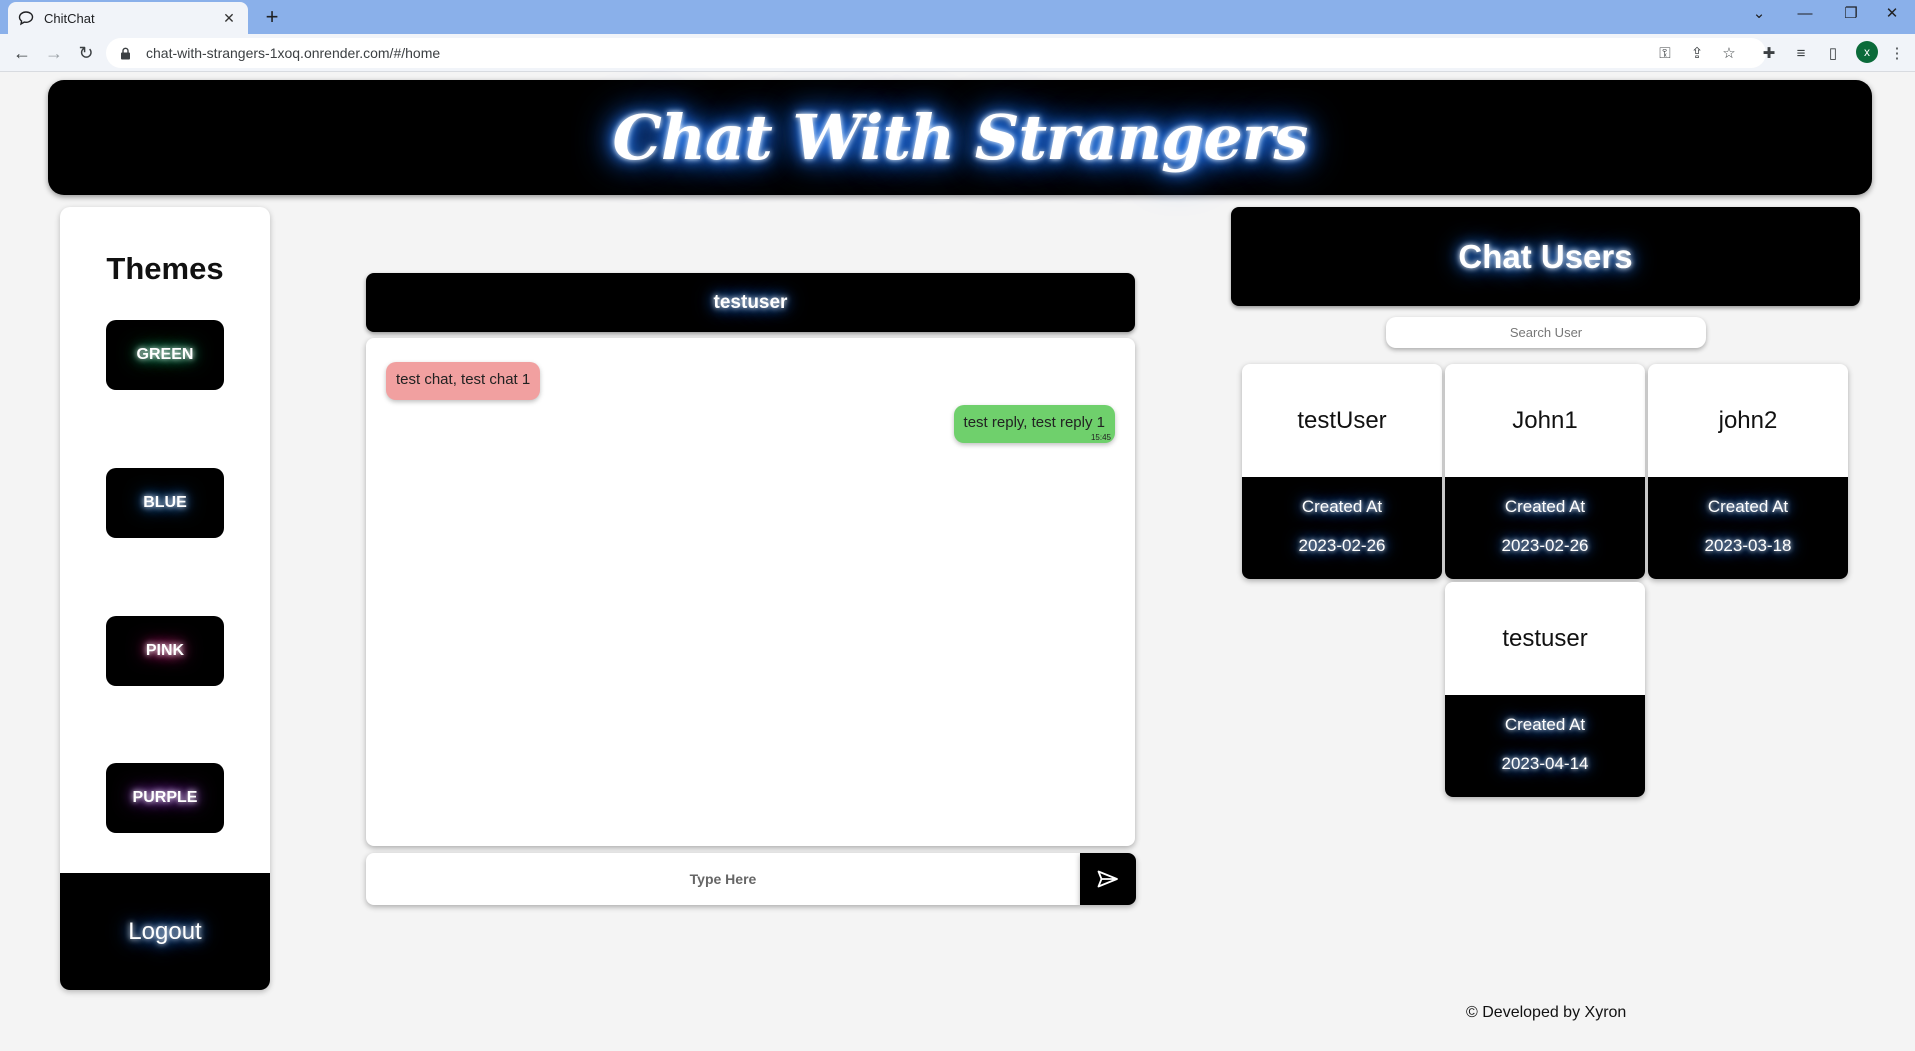 The height and width of the screenshot is (1051, 1915). Describe the element at coordinates (1748, 528) in the screenshot. I see `user-meta: Created At 2023-03-18` at that location.